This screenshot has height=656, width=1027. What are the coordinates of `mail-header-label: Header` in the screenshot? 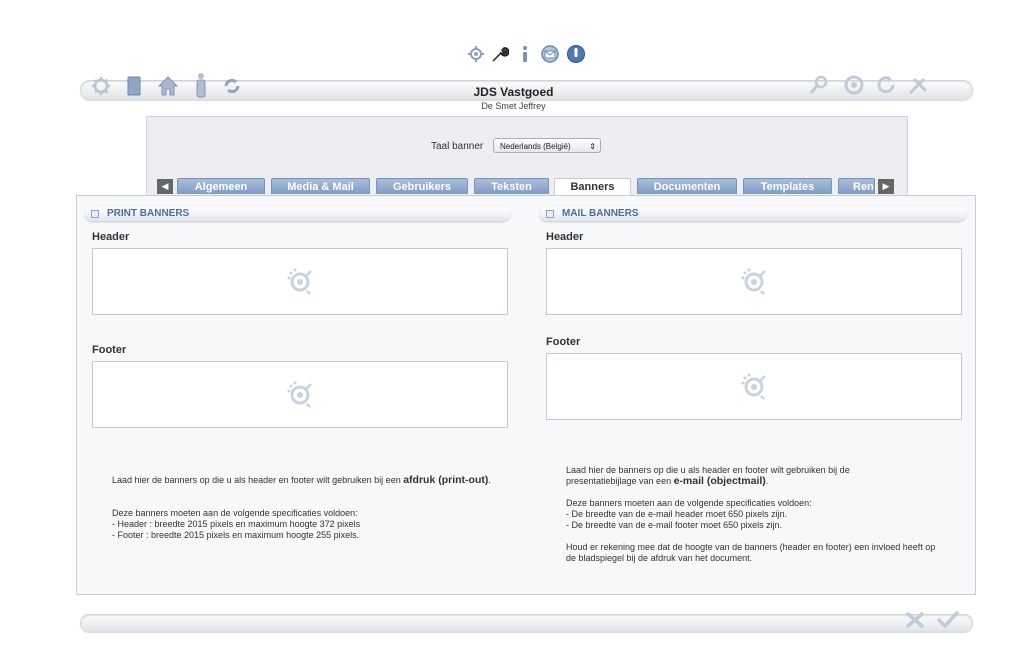 It's located at (565, 237).